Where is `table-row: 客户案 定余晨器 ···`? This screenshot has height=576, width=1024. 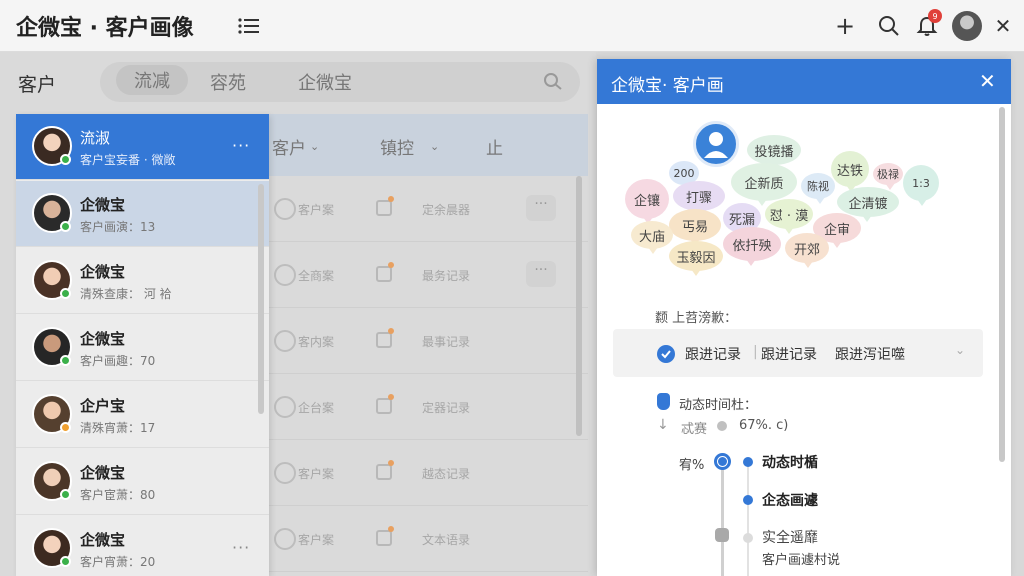 table-row: 客户案 定余晨器 ··· is located at coordinates (428, 209).